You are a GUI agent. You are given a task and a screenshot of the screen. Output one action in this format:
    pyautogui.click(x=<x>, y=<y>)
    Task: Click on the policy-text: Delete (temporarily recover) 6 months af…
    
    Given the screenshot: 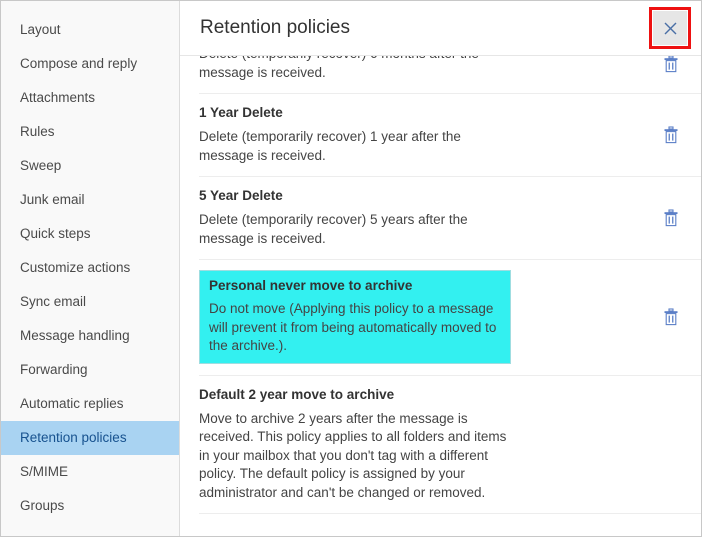 What is the action you would take?
    pyautogui.click(x=420, y=69)
    